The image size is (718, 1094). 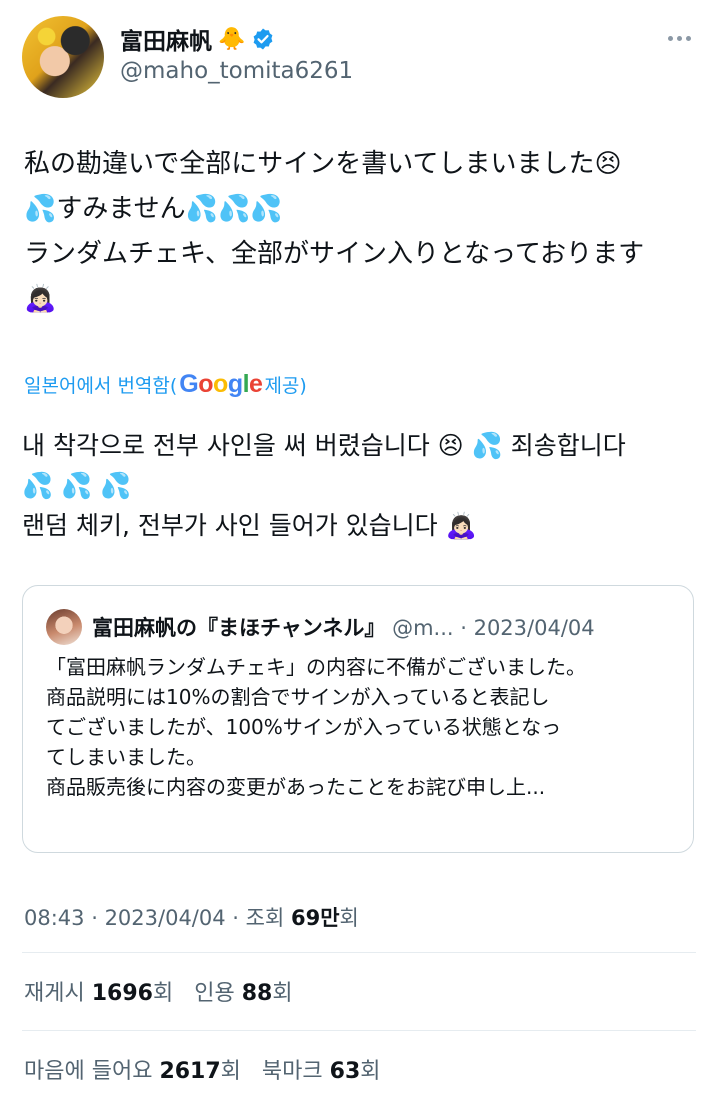 I want to click on tweet-time: 08:43, so click(x=54, y=918).